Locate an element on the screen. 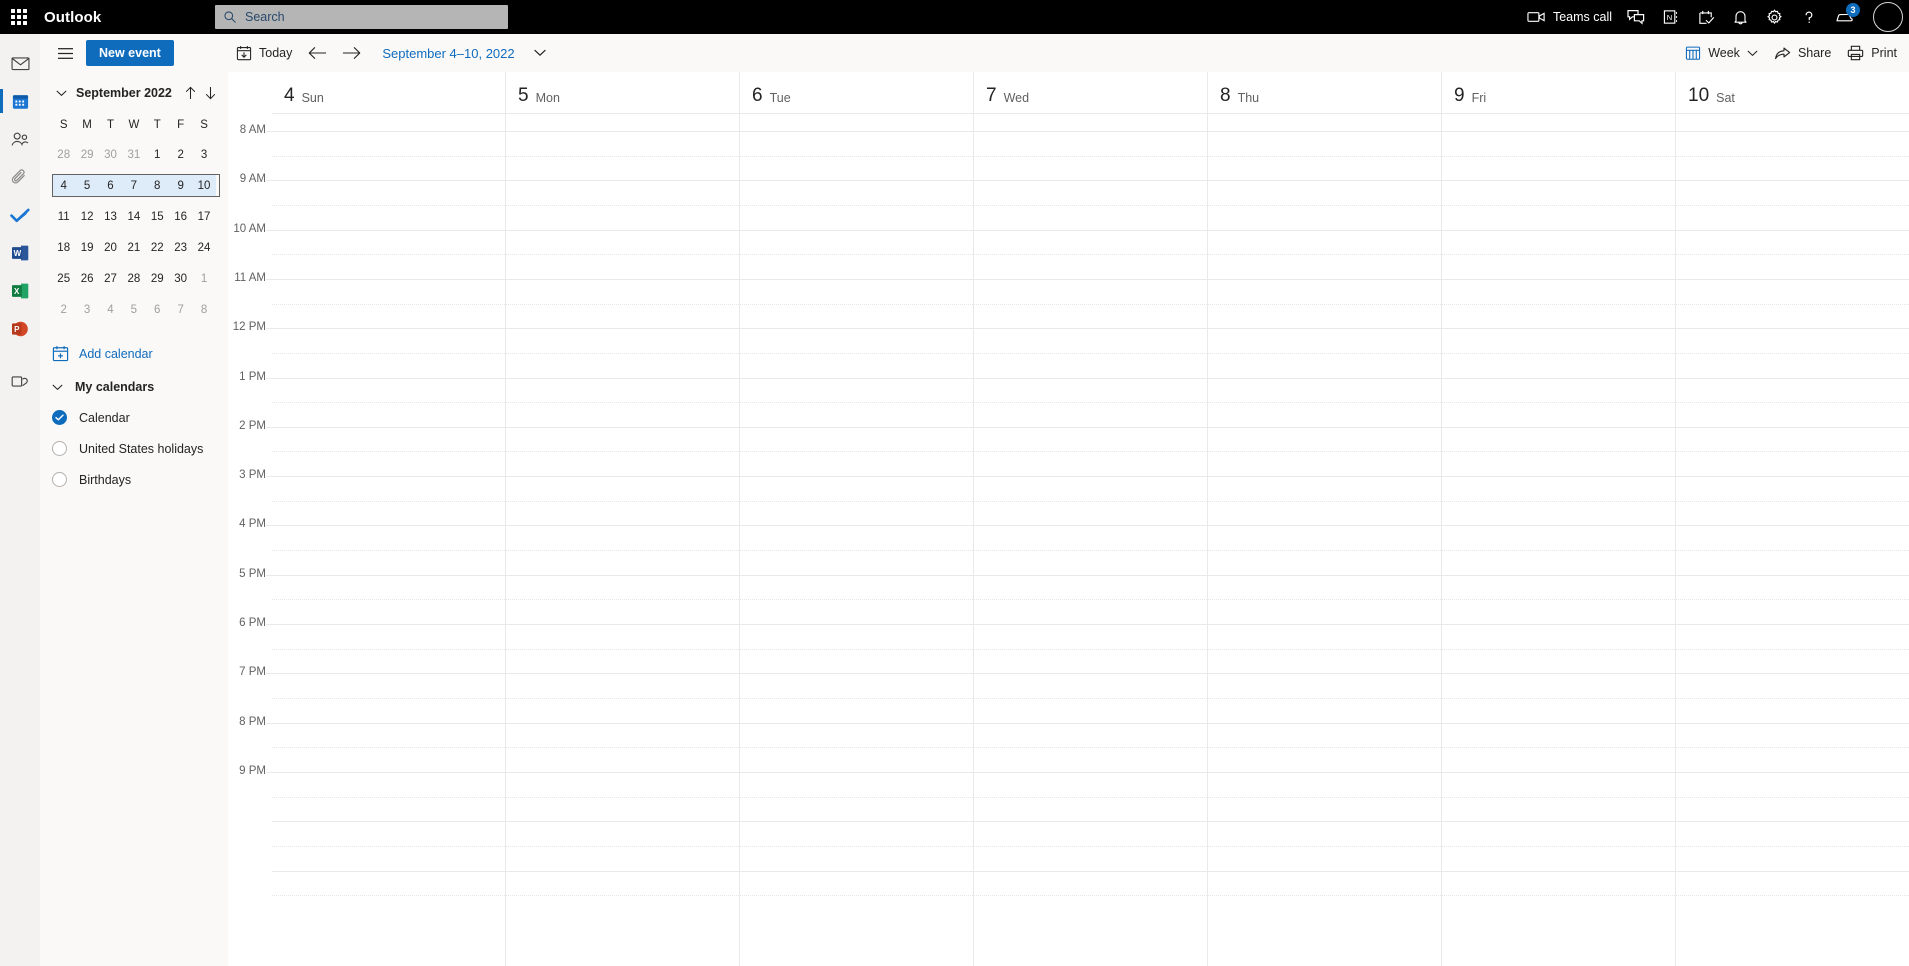 Image resolution: width=1909 pixels, height=966 pixels. avatar is located at coordinates (1888, 17).